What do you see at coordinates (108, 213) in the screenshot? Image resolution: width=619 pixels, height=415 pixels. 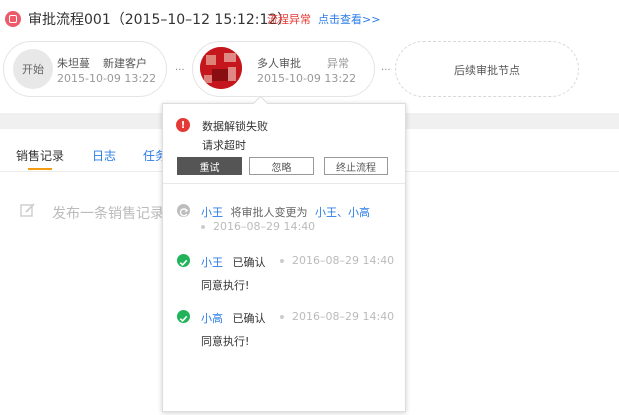 I see `compose-sales-record-input: 发布一条销售记录` at bounding box center [108, 213].